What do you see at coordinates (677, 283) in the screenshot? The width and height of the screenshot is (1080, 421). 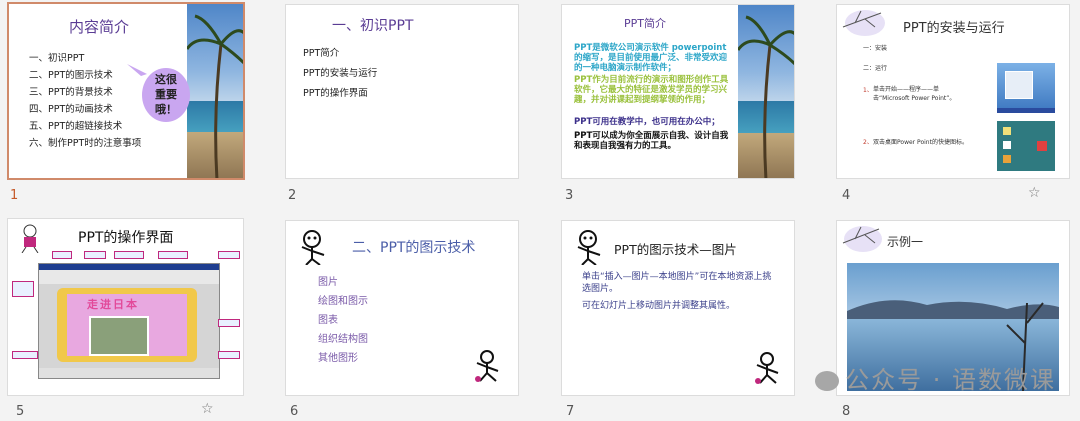 I see `text-line: 单击“插入—图片—本地图片”可在本地资源上挑选图片。` at bounding box center [677, 283].